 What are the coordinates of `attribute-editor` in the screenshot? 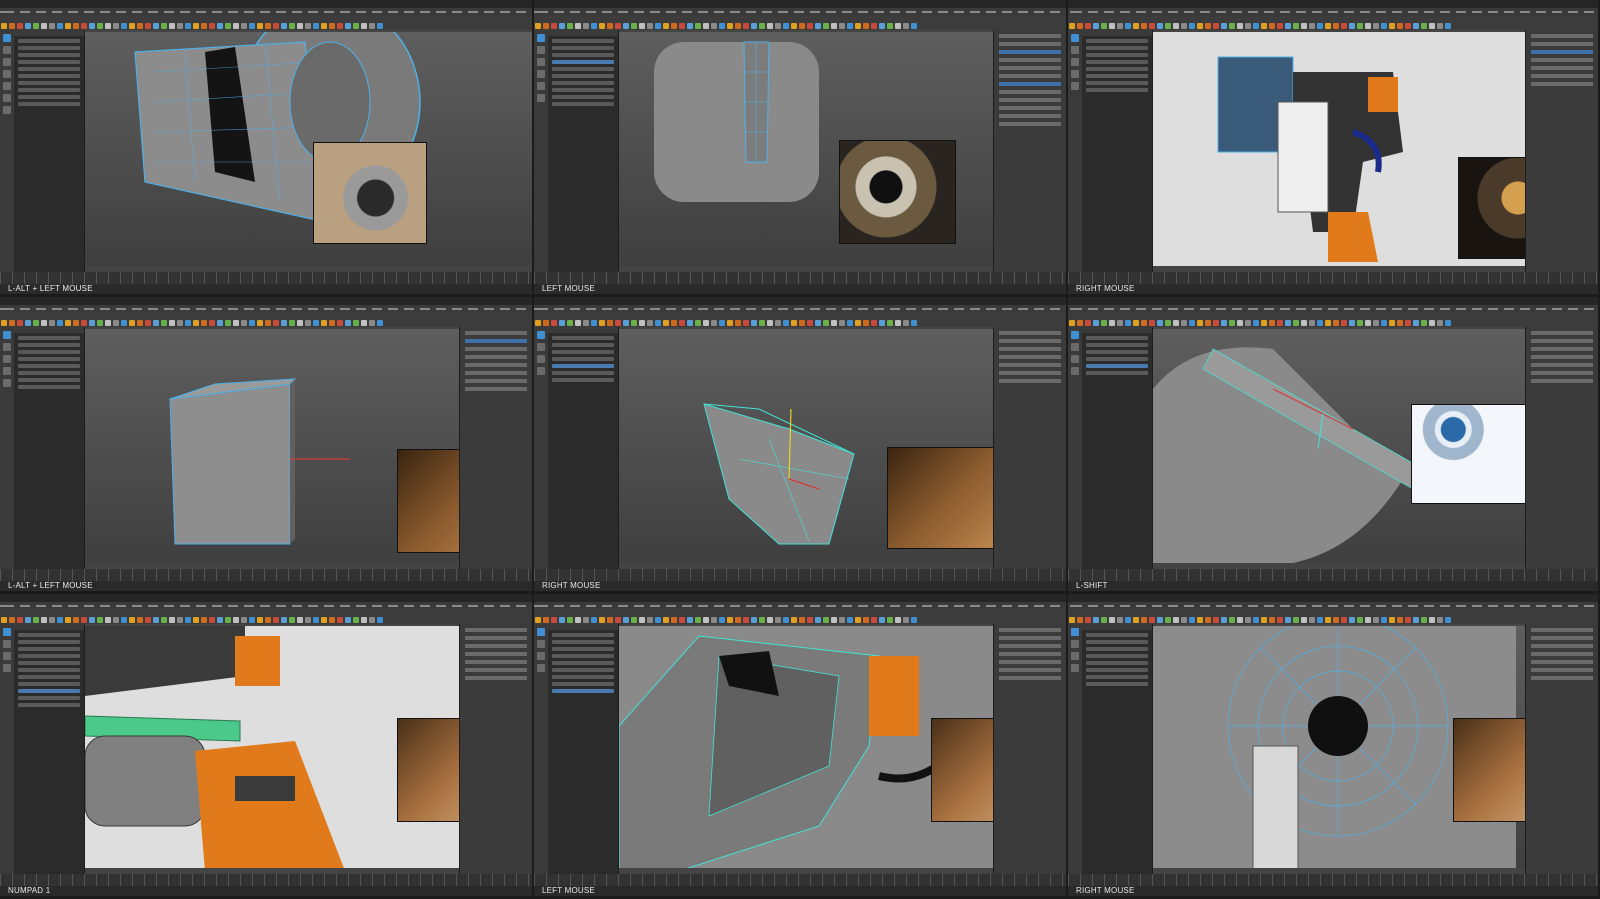 It's located at (495, 448).